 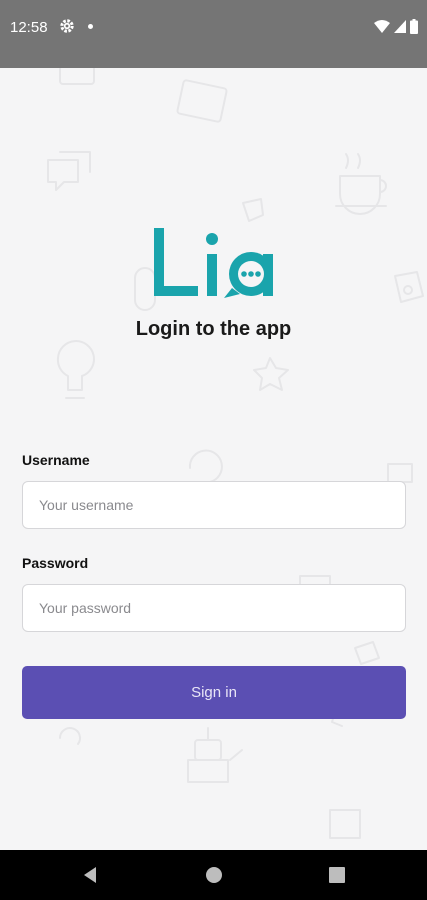 I want to click on battery-icon, so click(x=414, y=26).